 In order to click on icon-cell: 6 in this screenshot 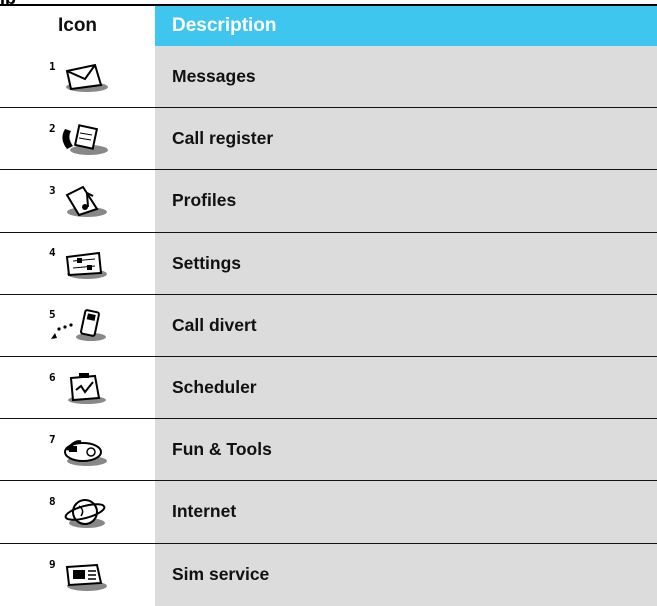, I will do `click(77, 387)`.